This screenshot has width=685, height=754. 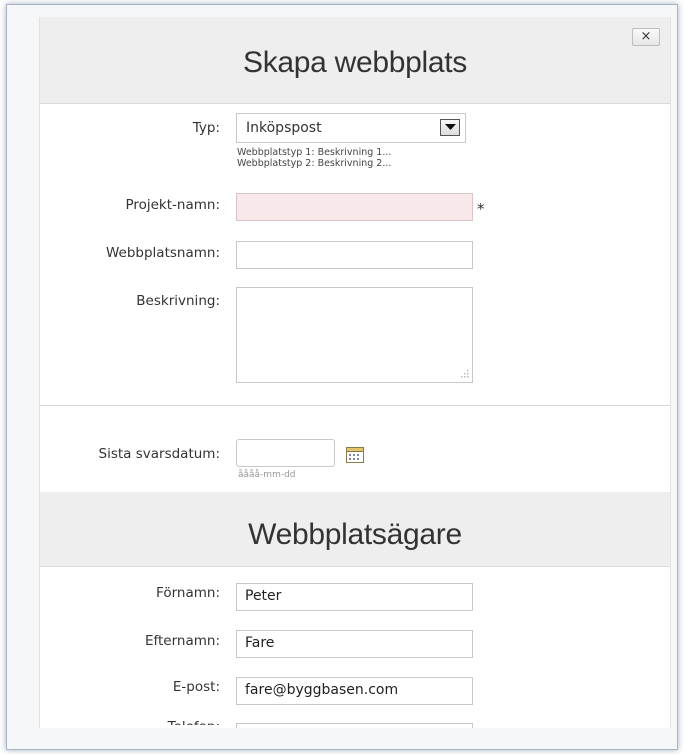 I want to click on description-label: Beskrivning:, so click(x=178, y=301).